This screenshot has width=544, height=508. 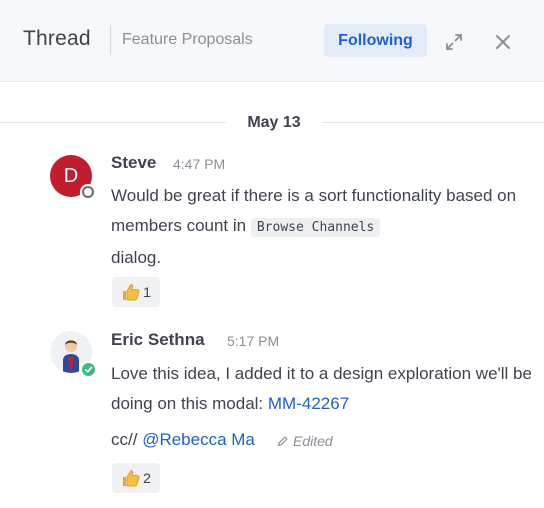 I want to click on status-online-icon, so click(x=88, y=369).